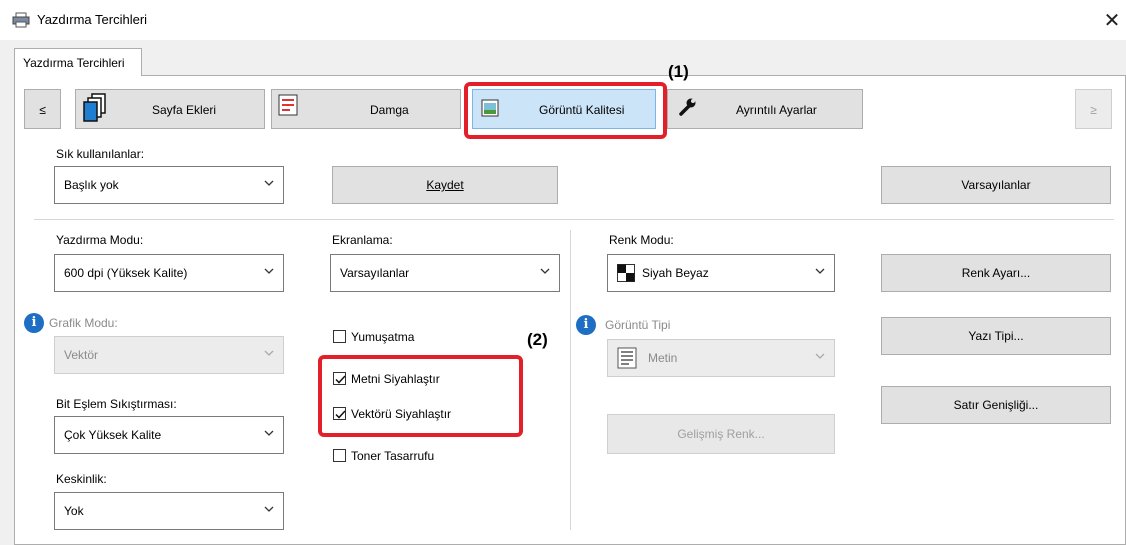 This screenshot has height=545, width=1126. Describe the element at coordinates (537, 339) in the screenshot. I see `callout-2: (2)` at that location.